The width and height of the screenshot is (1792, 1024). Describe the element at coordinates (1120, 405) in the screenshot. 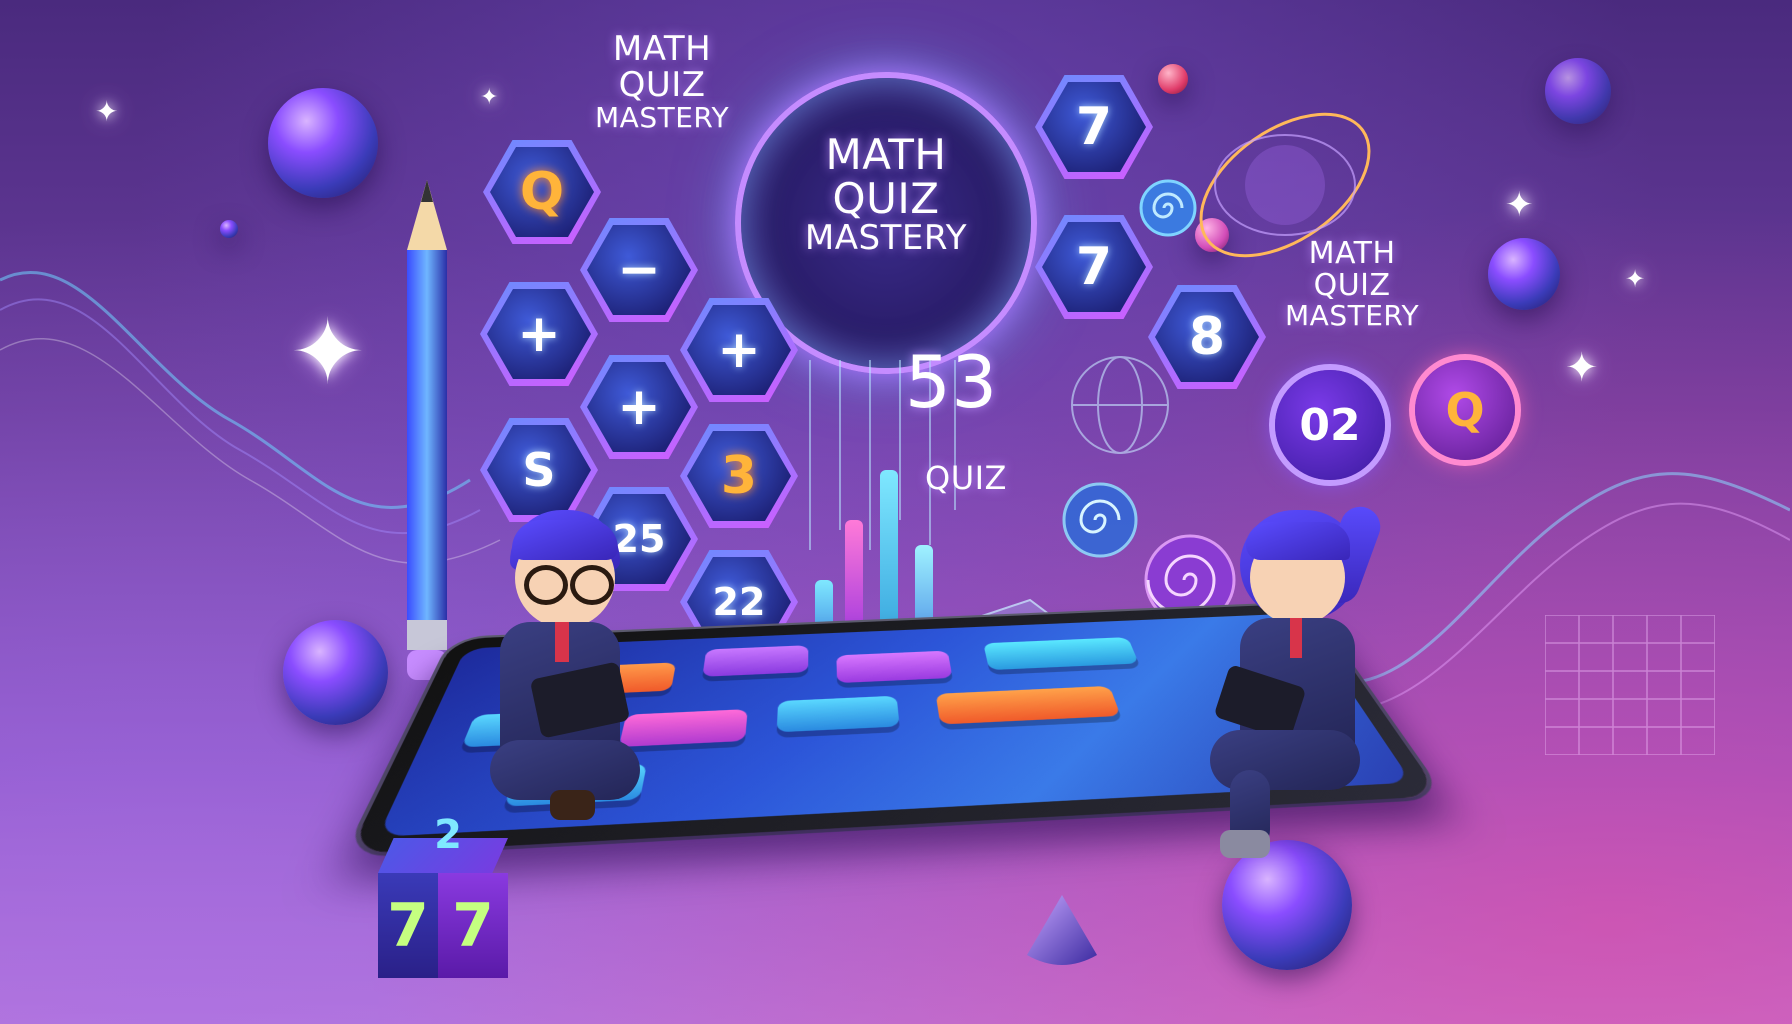

I see `globe-icon` at that location.